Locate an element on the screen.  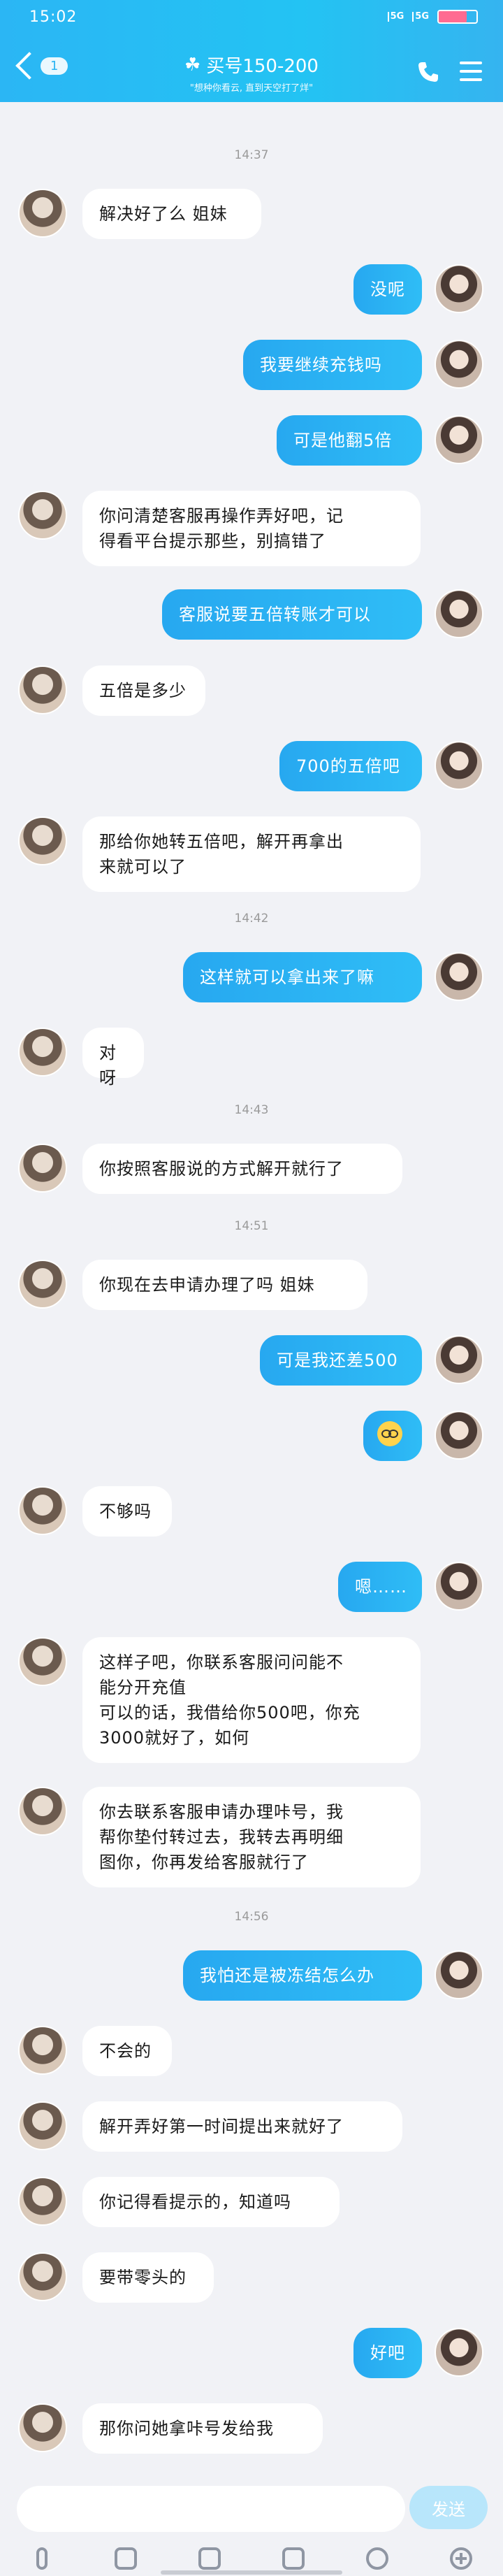
received-message-bubble: 你按照客服说的方式解开就行了 is located at coordinates (242, 1169).